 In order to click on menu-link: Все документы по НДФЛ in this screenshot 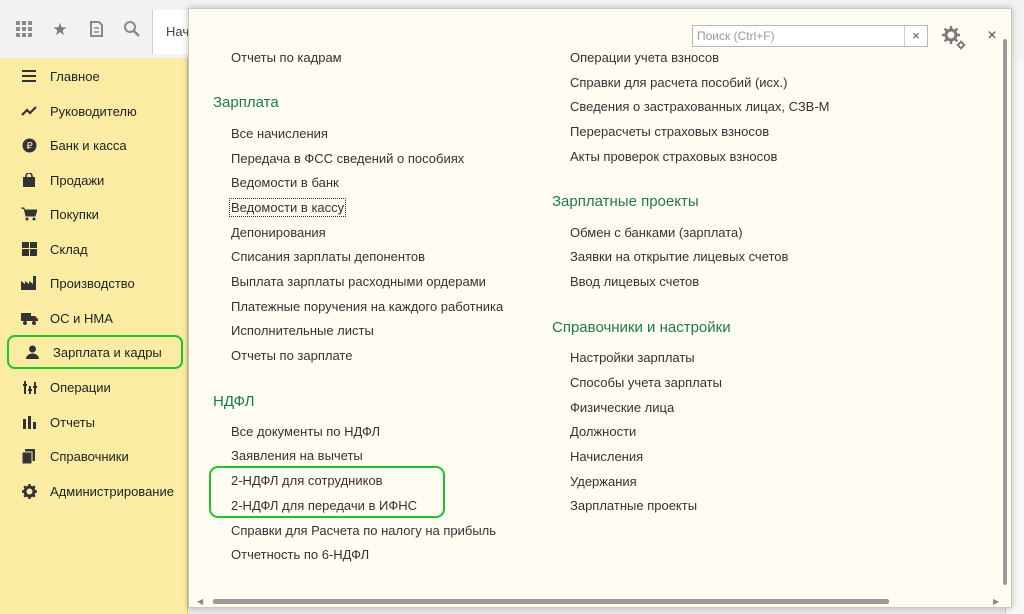, I will do `click(305, 431)`.